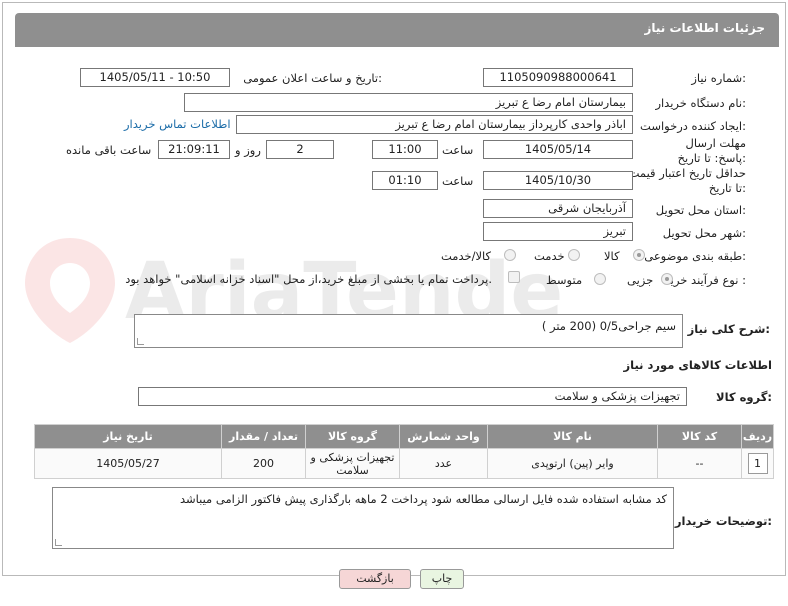 Image resolution: width=788 pixels, height=606 pixels. What do you see at coordinates (700, 210) in the screenshot?
I see `province-label: استان محل تحویل:` at bounding box center [700, 210].